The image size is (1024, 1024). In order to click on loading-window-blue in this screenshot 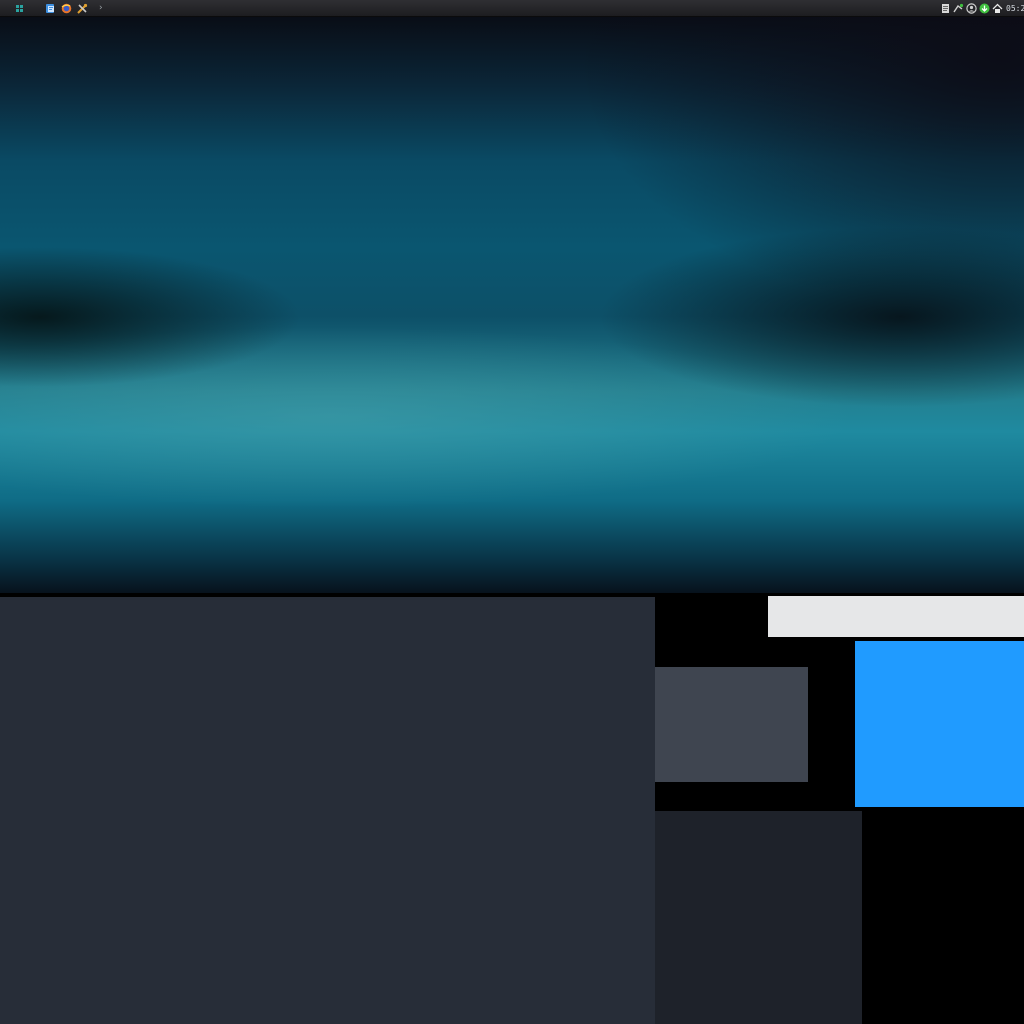, I will do `click(939, 724)`.